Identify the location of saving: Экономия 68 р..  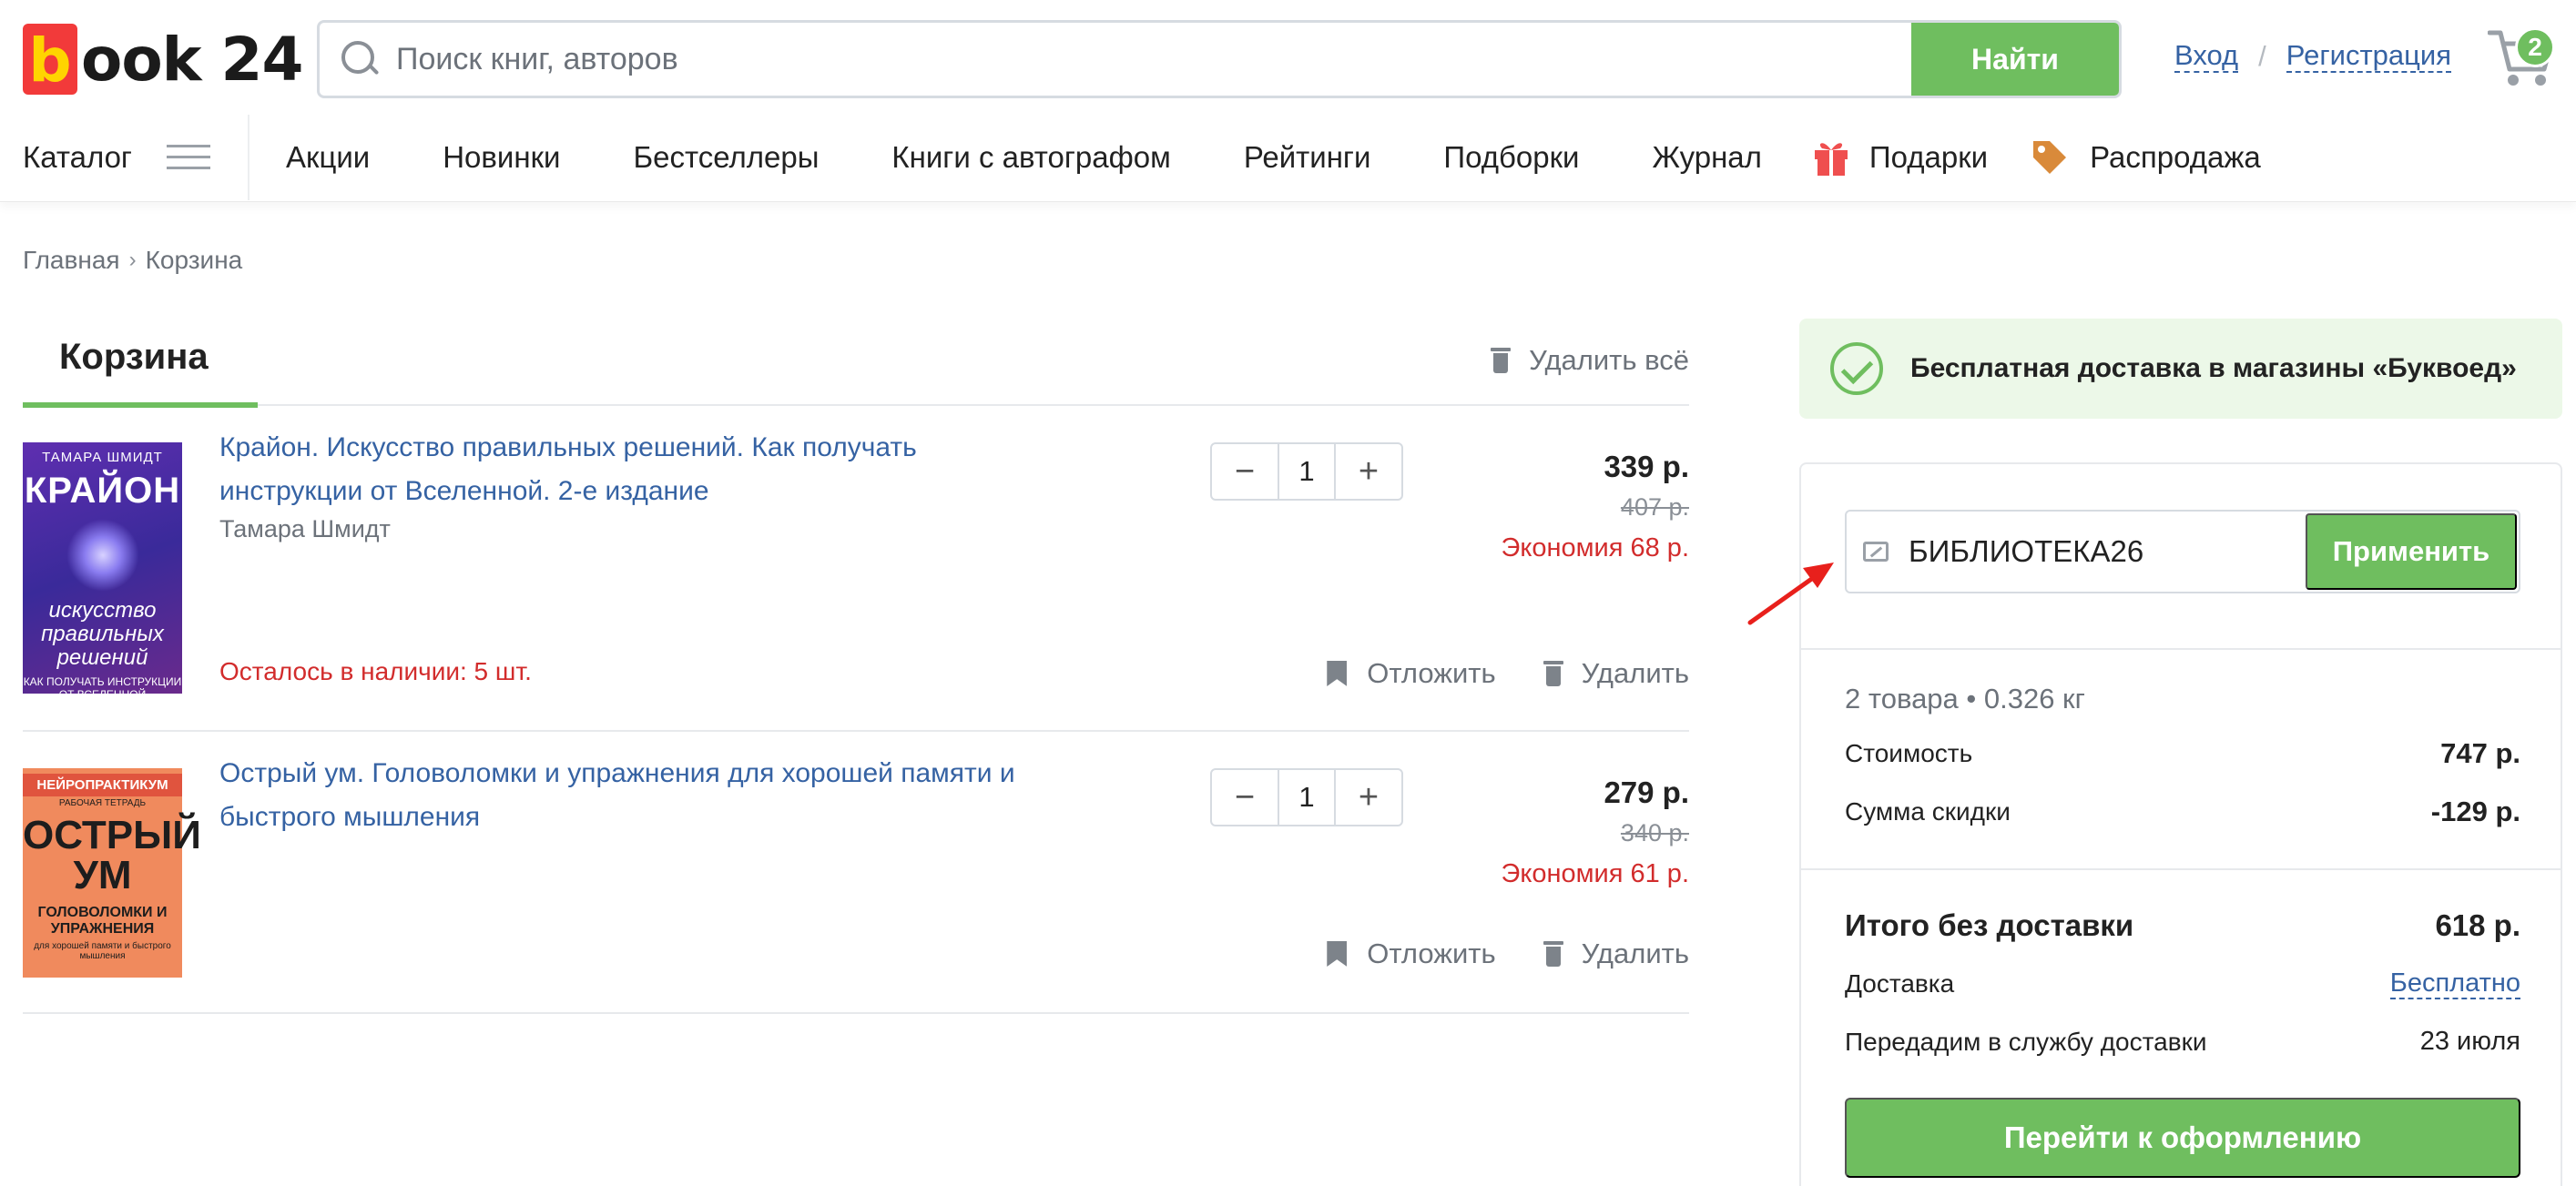
(1595, 548).